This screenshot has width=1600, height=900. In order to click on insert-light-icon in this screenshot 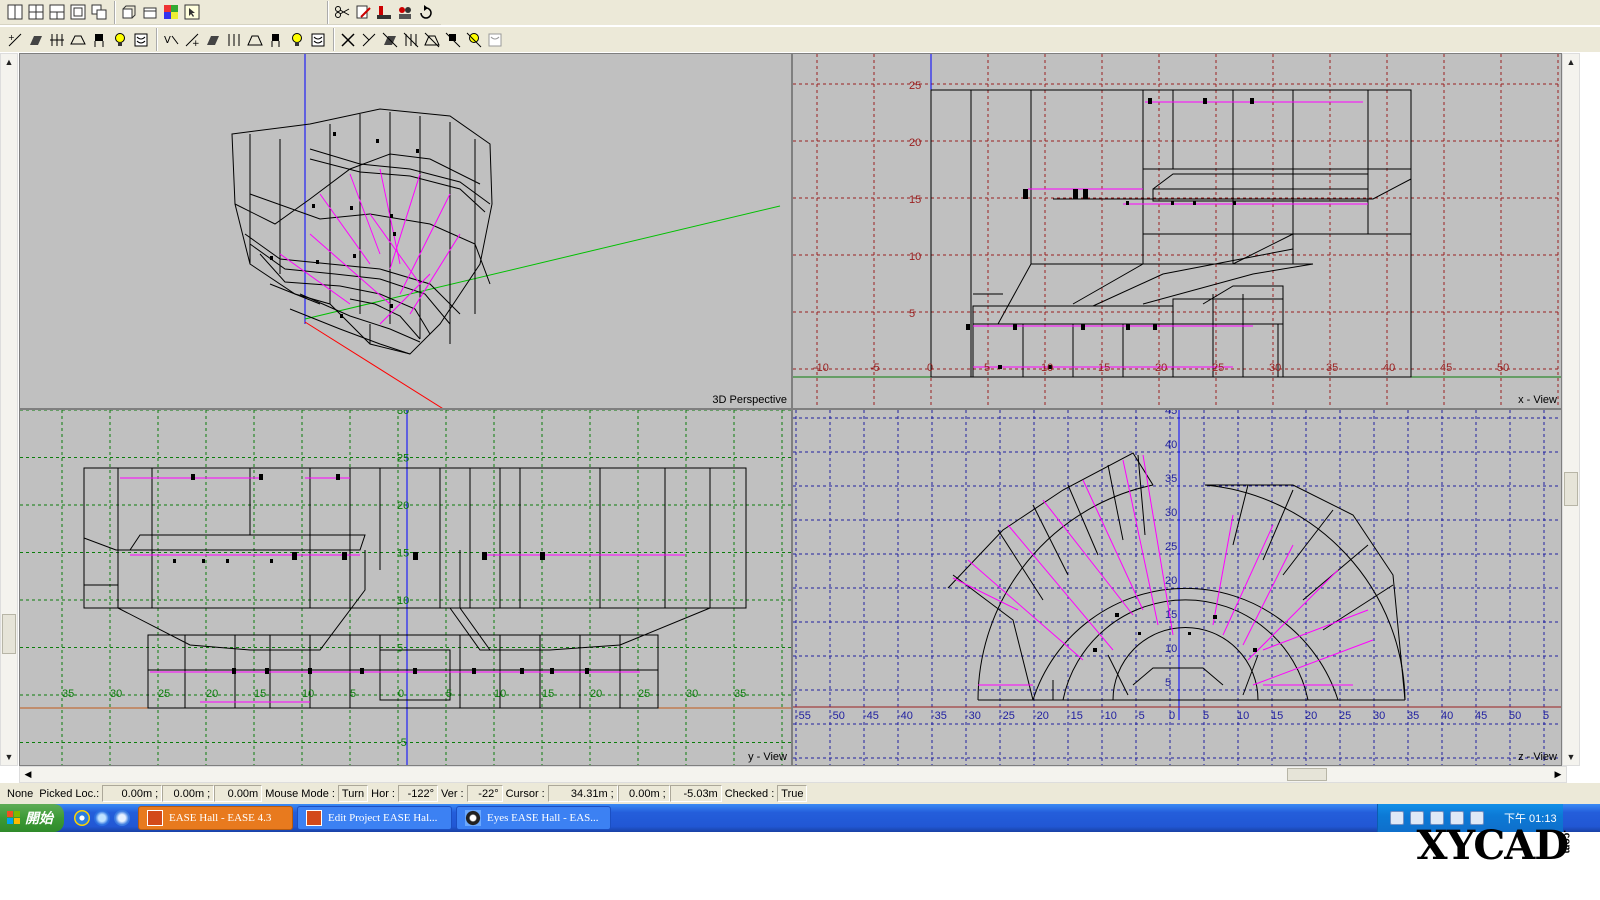, I will do `click(120, 40)`.